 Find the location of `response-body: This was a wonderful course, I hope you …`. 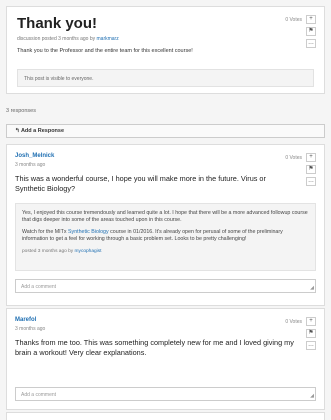

response-body: This was a wonderful course, I hope you … is located at coordinates (140, 183).